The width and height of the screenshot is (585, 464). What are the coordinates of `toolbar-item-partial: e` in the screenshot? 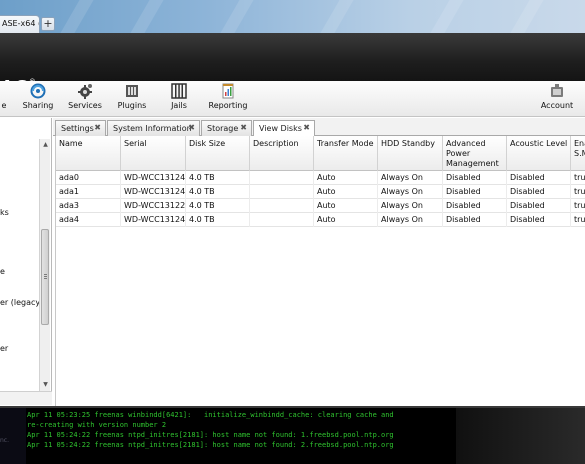 It's located at (4, 99).